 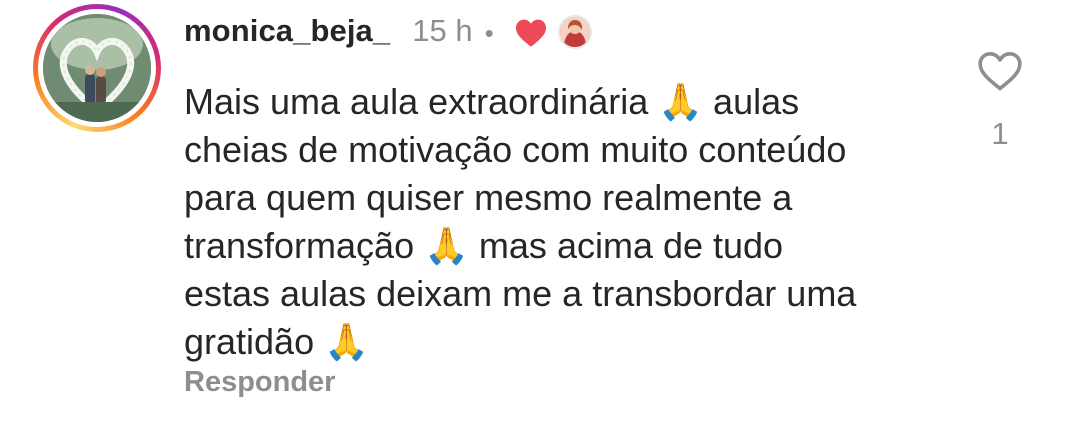 What do you see at coordinates (1000, 101) in the screenshot?
I see `like-area: 1` at bounding box center [1000, 101].